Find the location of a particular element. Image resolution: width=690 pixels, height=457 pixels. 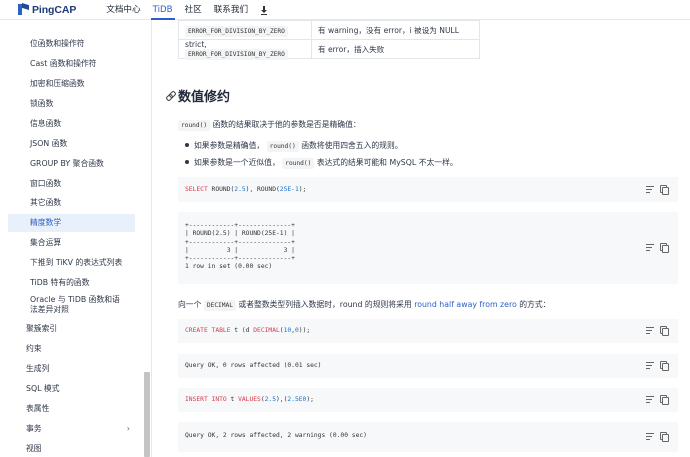

pingcap-logo: PingCAP is located at coordinates (47, 9).